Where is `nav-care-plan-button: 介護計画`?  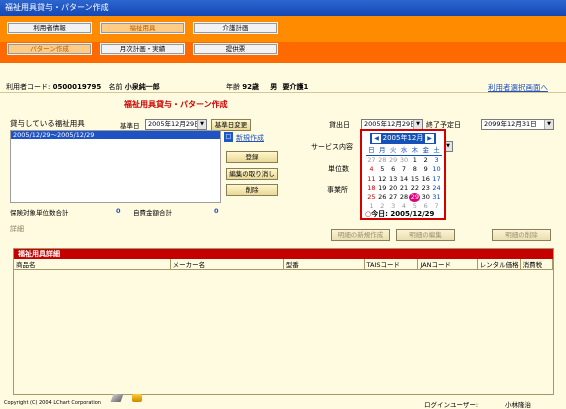 nav-care-plan-button: 介護計画 is located at coordinates (235, 28).